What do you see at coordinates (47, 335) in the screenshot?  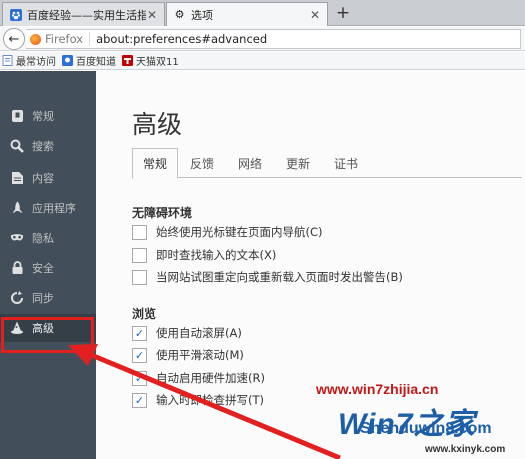 I see `annotation-highlight-box` at bounding box center [47, 335].